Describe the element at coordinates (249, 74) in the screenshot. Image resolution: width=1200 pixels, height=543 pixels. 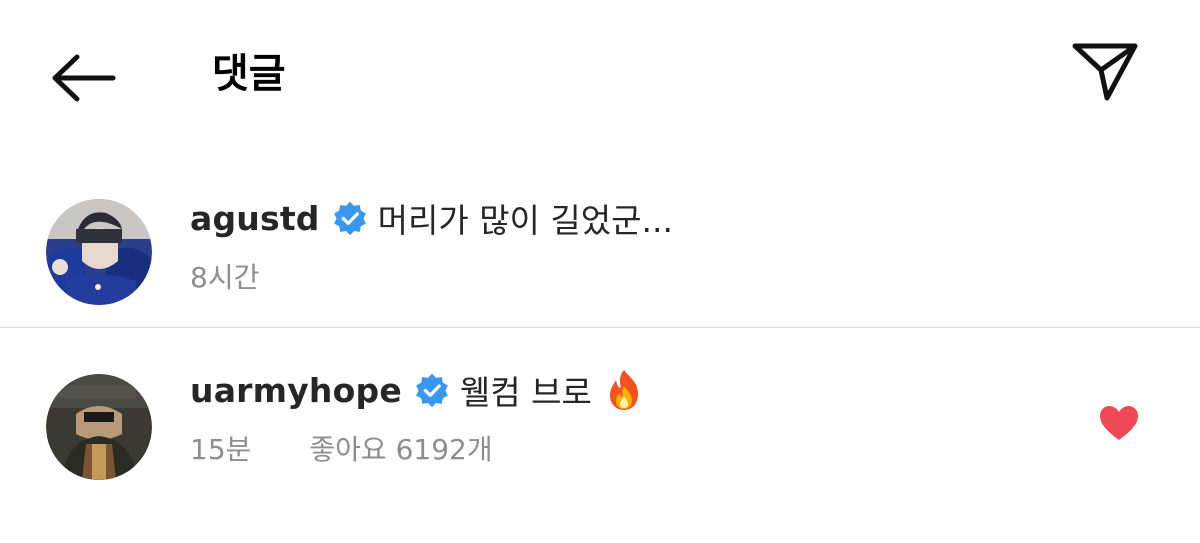
I see `page-title: 댓글` at that location.